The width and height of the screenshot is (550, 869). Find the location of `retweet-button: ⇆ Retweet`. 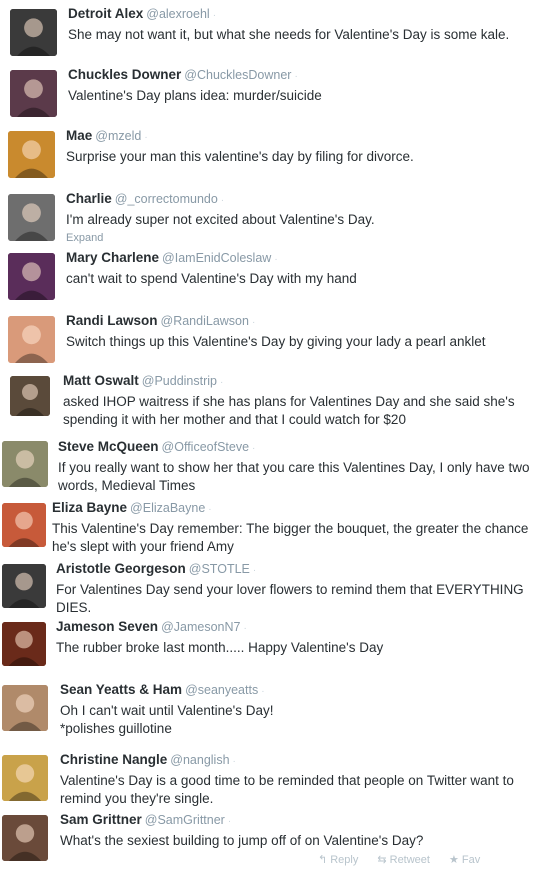

retweet-button: ⇆ Retweet is located at coordinates (403, 860).